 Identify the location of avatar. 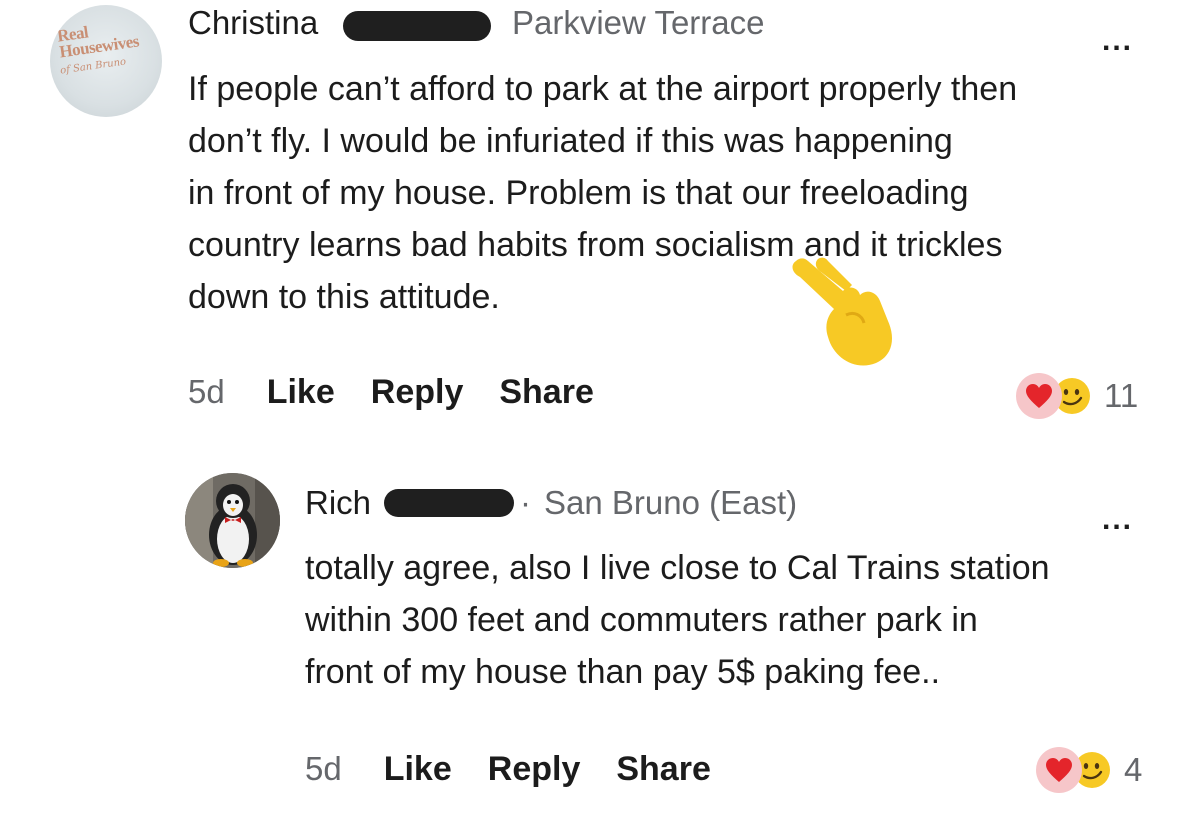
(232, 520).